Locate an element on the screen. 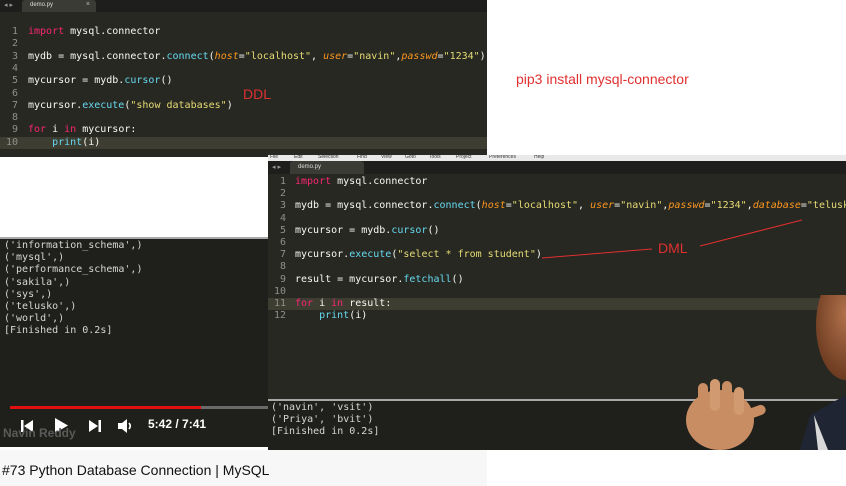  dml-annotation: DML is located at coordinates (673, 248).